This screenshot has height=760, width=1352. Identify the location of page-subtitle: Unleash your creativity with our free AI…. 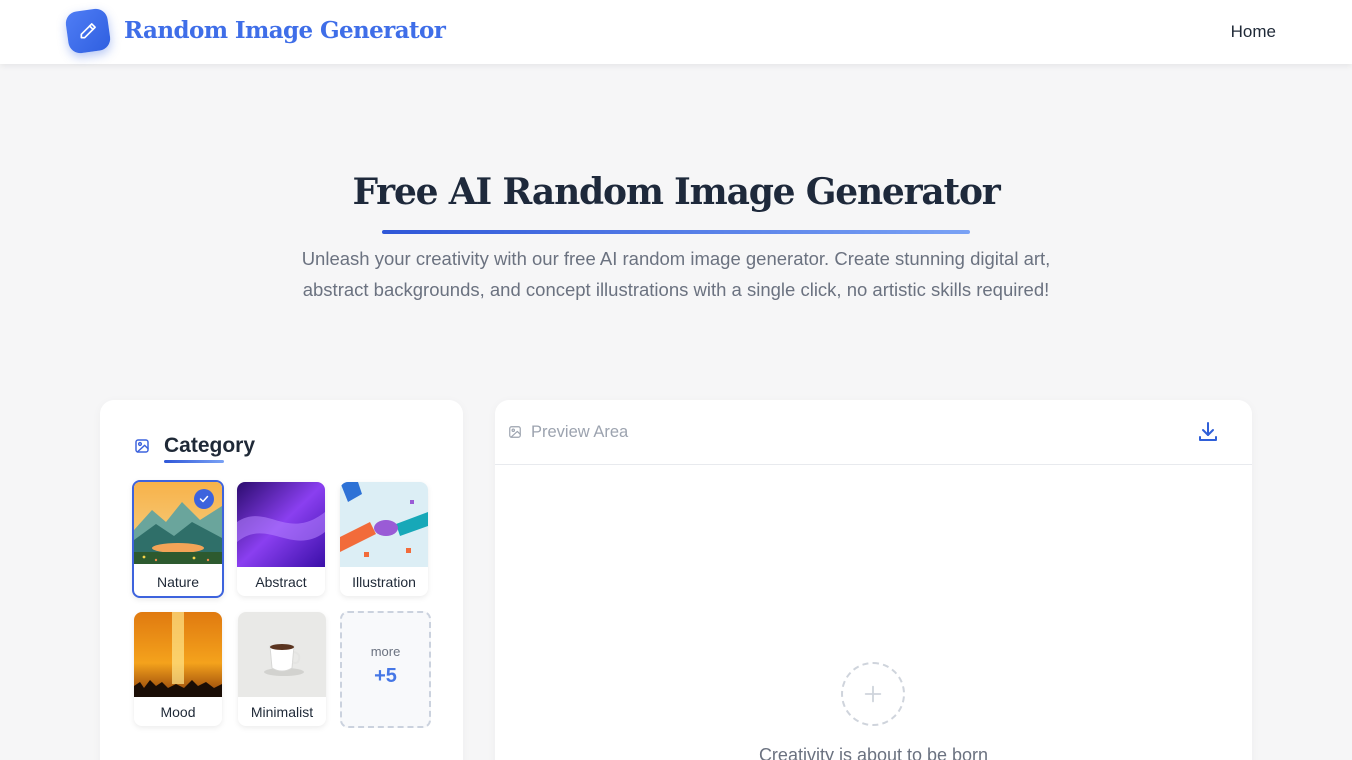
(676, 274).